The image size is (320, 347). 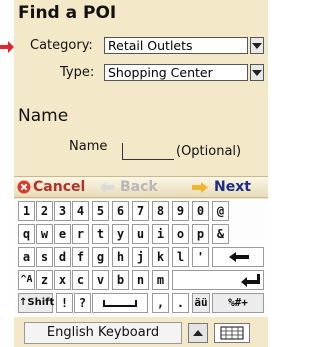 I want to click on category-label: Category:, so click(x=61, y=45).